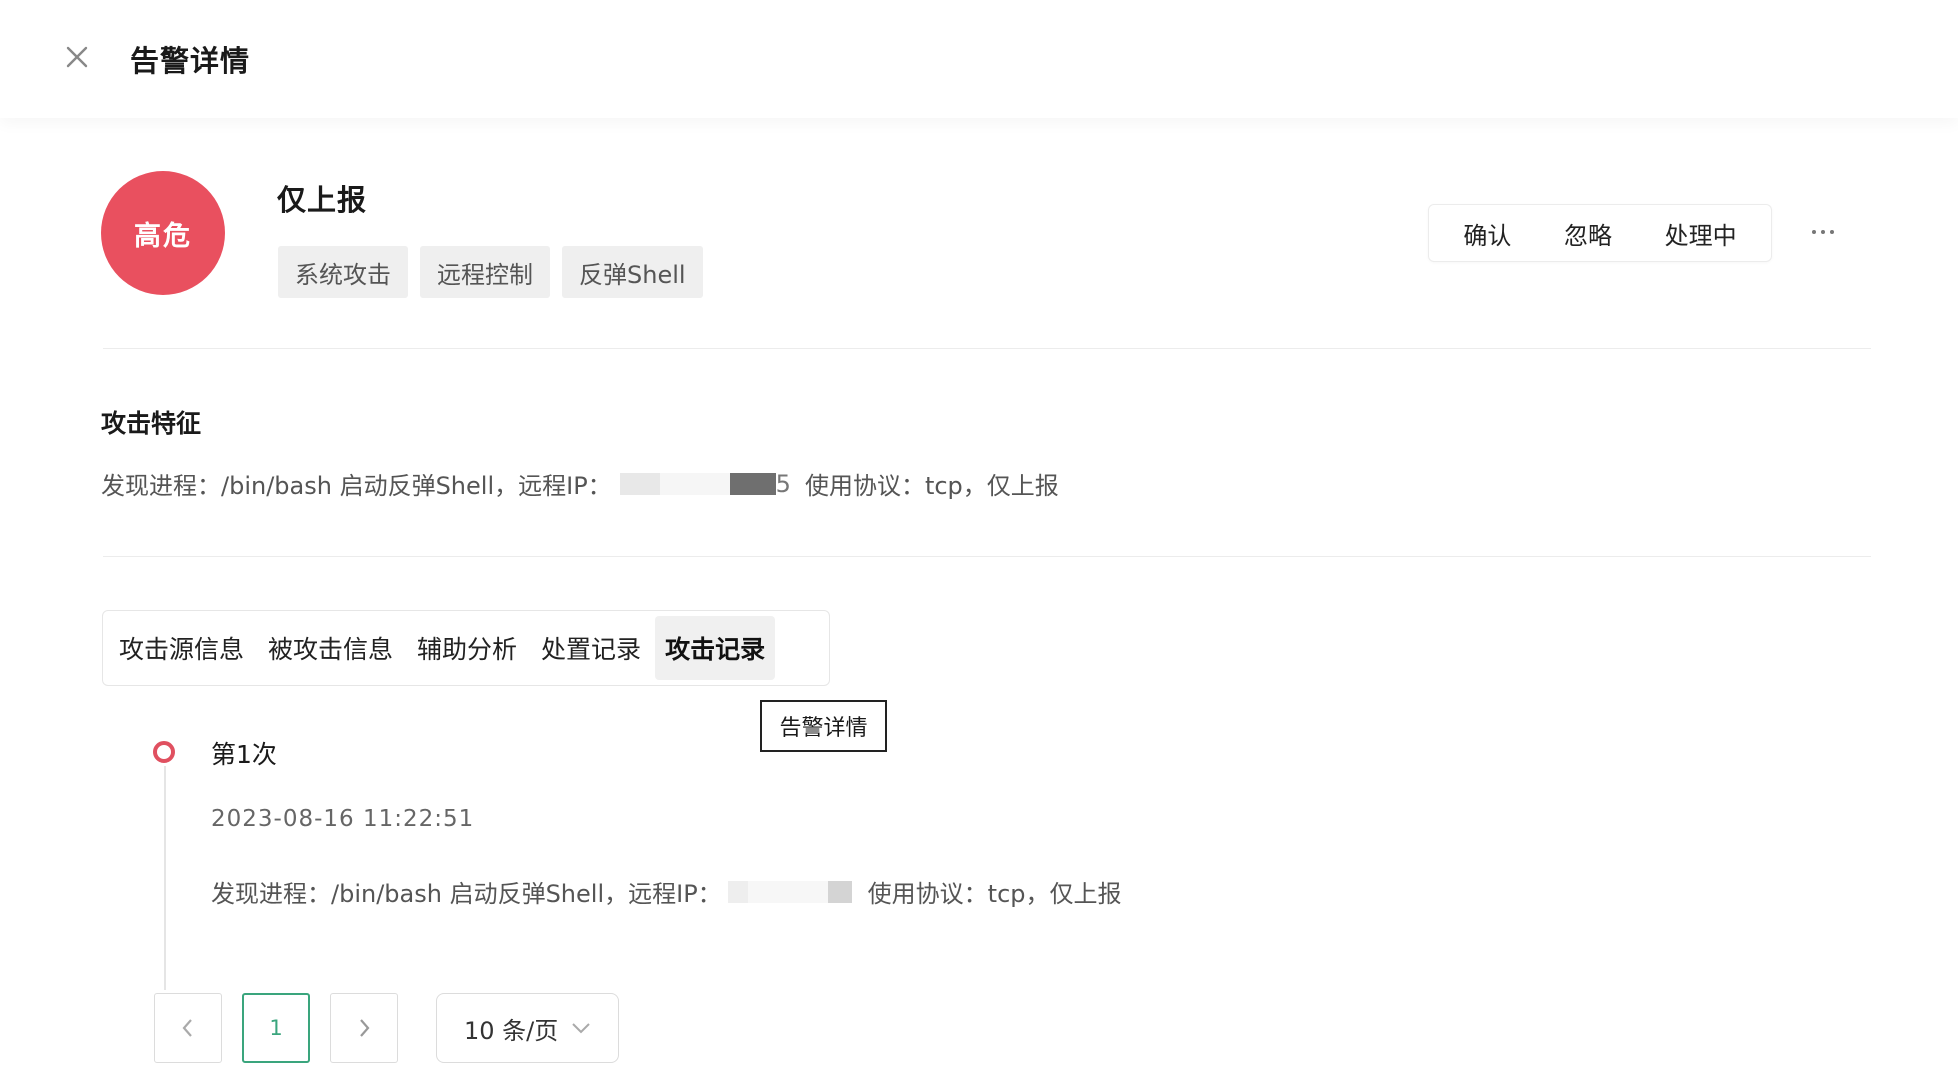 The height and width of the screenshot is (1092, 1958). What do you see at coordinates (581, 1028) in the screenshot?
I see `chevron-down-icon` at bounding box center [581, 1028].